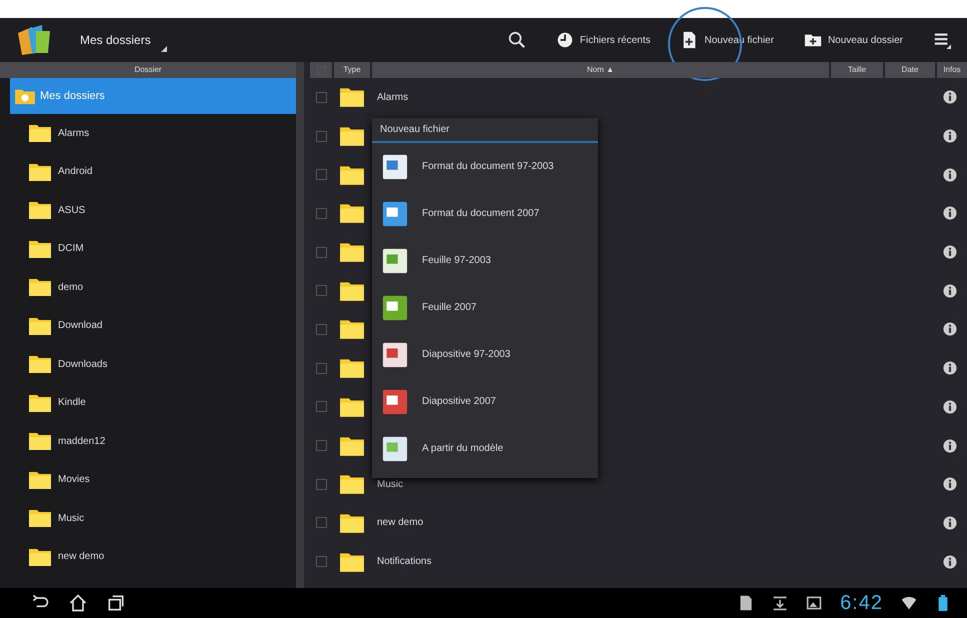 This screenshot has width=967, height=618. I want to click on column-header: Nom ▲, so click(600, 70).